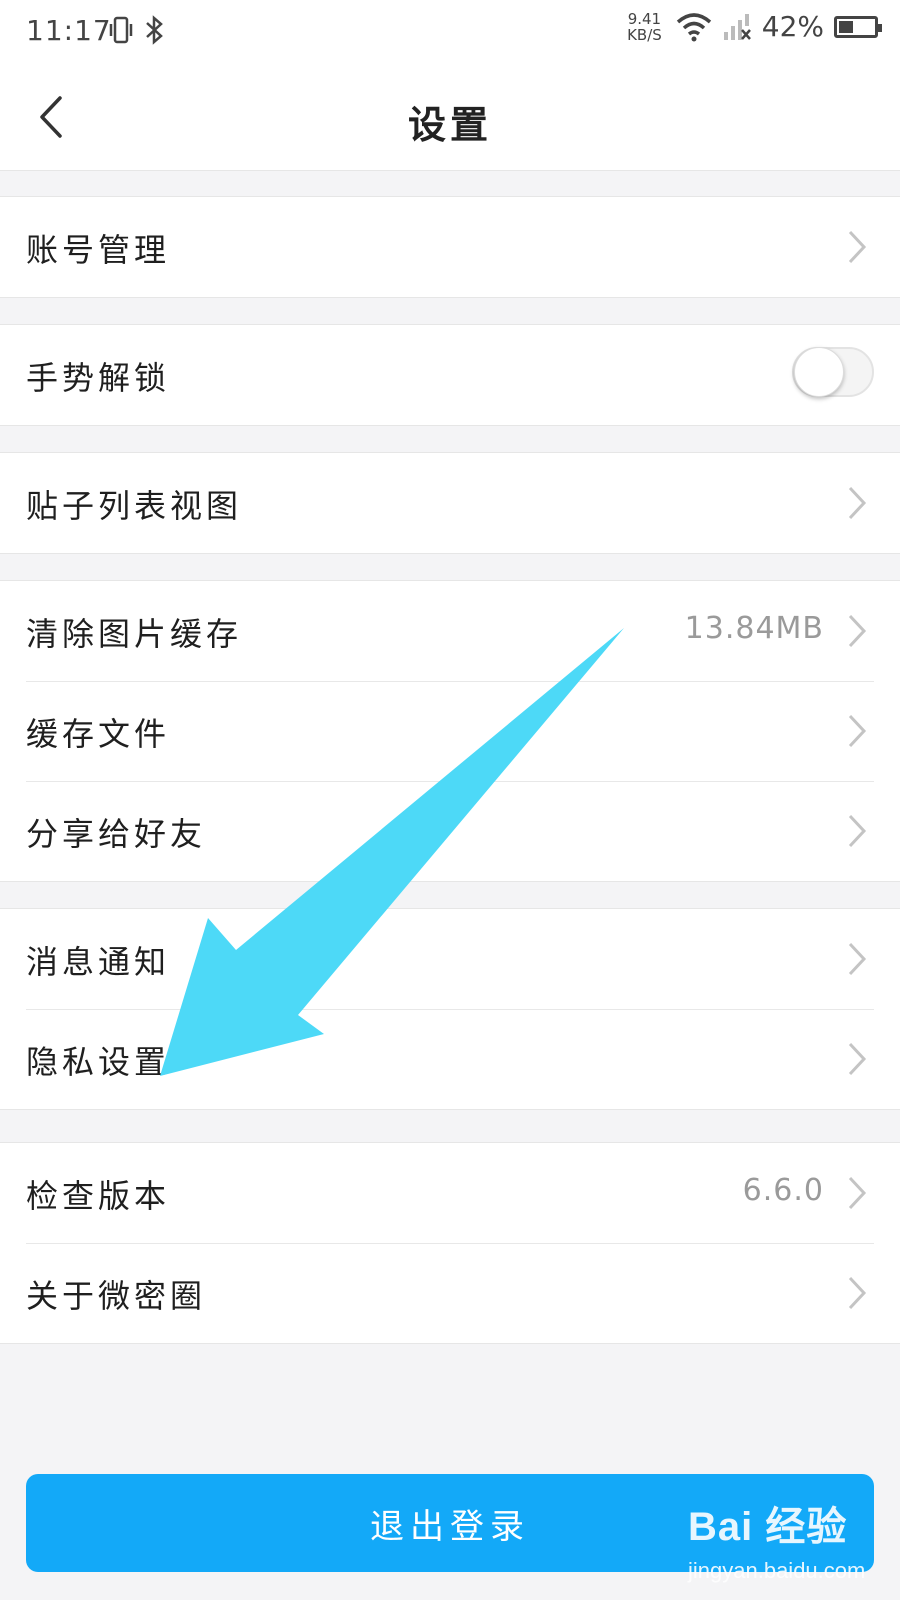  Describe the element at coordinates (450, 959) in the screenshot. I see `row-notifications: 消息通知` at that location.